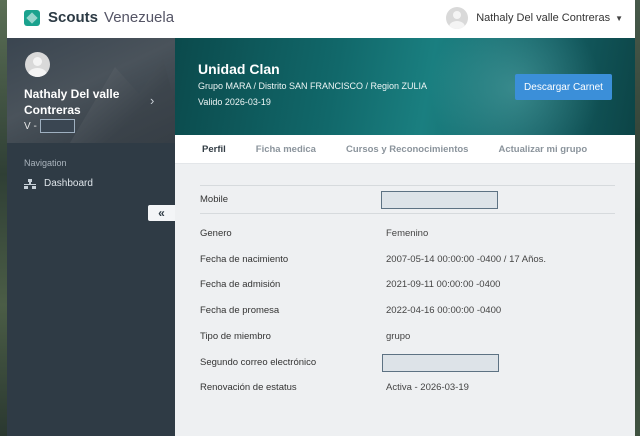 The height and width of the screenshot is (436, 640). Describe the element at coordinates (214, 199) in the screenshot. I see `field-label: Mobile` at that location.